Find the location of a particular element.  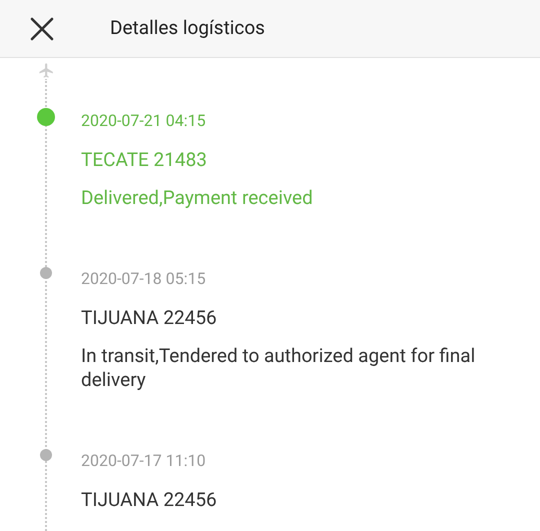

event-location: TECATE 21483 is located at coordinates (144, 160).